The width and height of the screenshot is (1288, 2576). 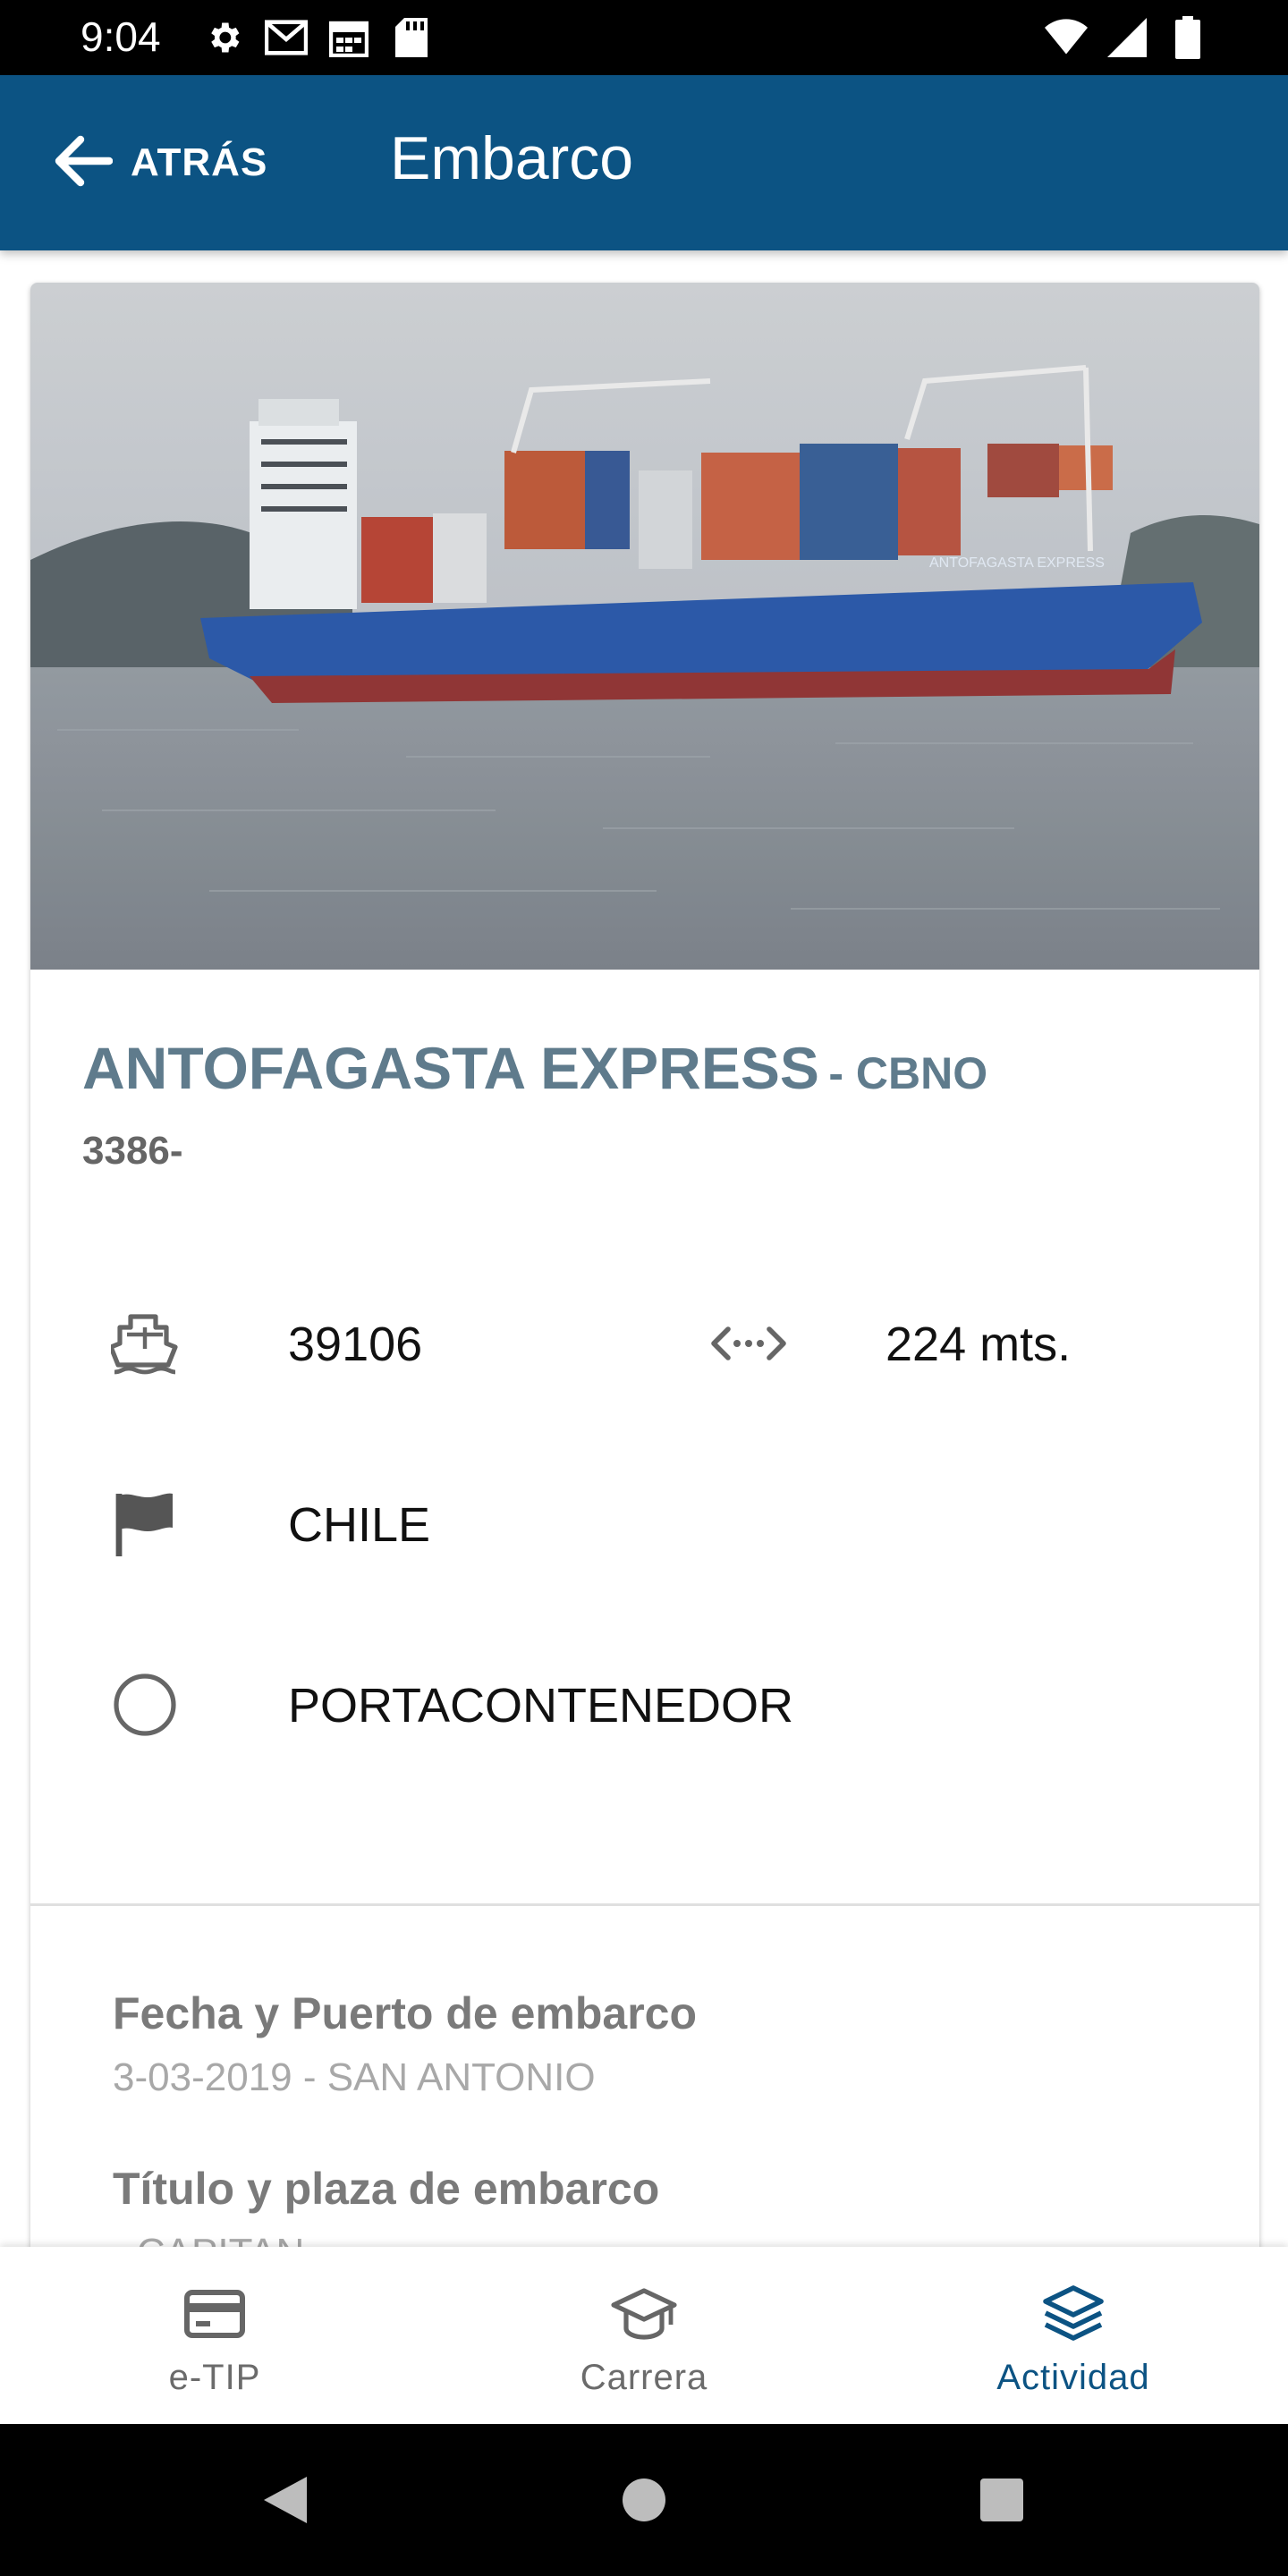 I want to click on length-value: 224 mts., so click(x=979, y=1344).